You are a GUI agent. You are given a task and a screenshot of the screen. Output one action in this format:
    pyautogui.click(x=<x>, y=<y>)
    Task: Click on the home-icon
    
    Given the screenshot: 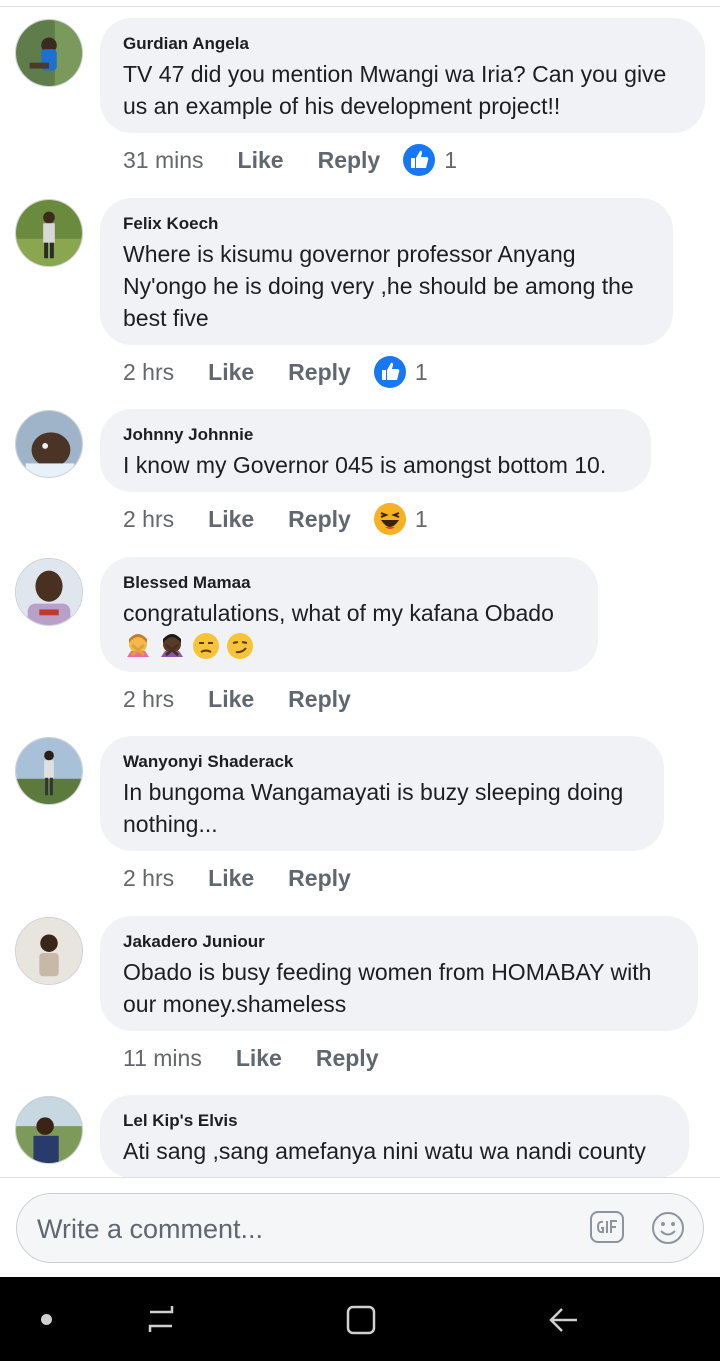 What is the action you would take?
    pyautogui.click(x=361, y=1320)
    